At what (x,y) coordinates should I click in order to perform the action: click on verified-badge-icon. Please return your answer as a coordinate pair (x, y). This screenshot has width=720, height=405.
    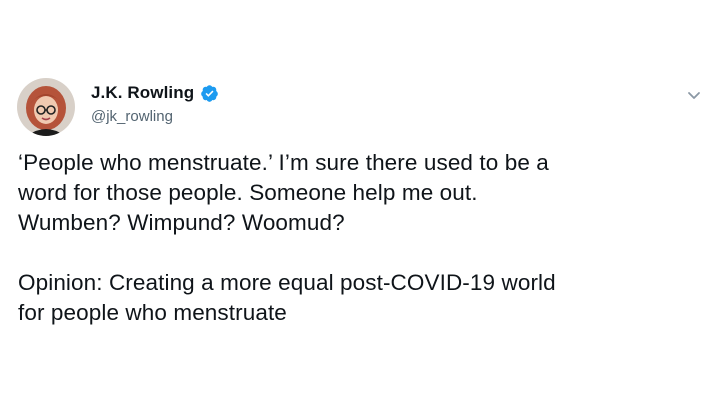
    Looking at the image, I should click on (209, 93).